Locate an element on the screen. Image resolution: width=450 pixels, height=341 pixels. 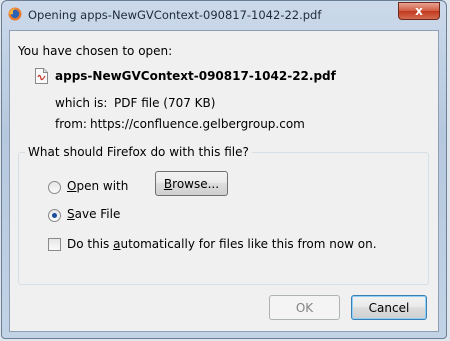
save-file-label: Save File is located at coordinates (93, 214).